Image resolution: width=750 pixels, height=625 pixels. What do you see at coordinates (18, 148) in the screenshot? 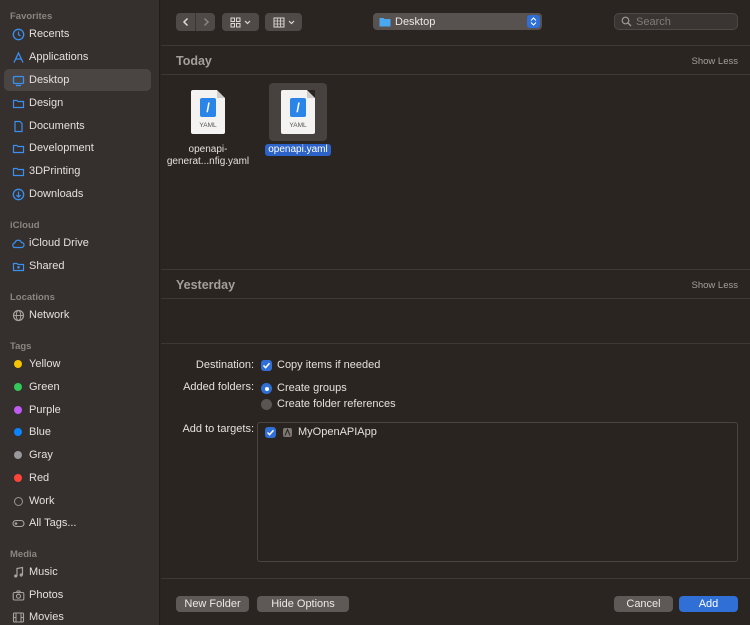
I see `folder-icon` at bounding box center [18, 148].